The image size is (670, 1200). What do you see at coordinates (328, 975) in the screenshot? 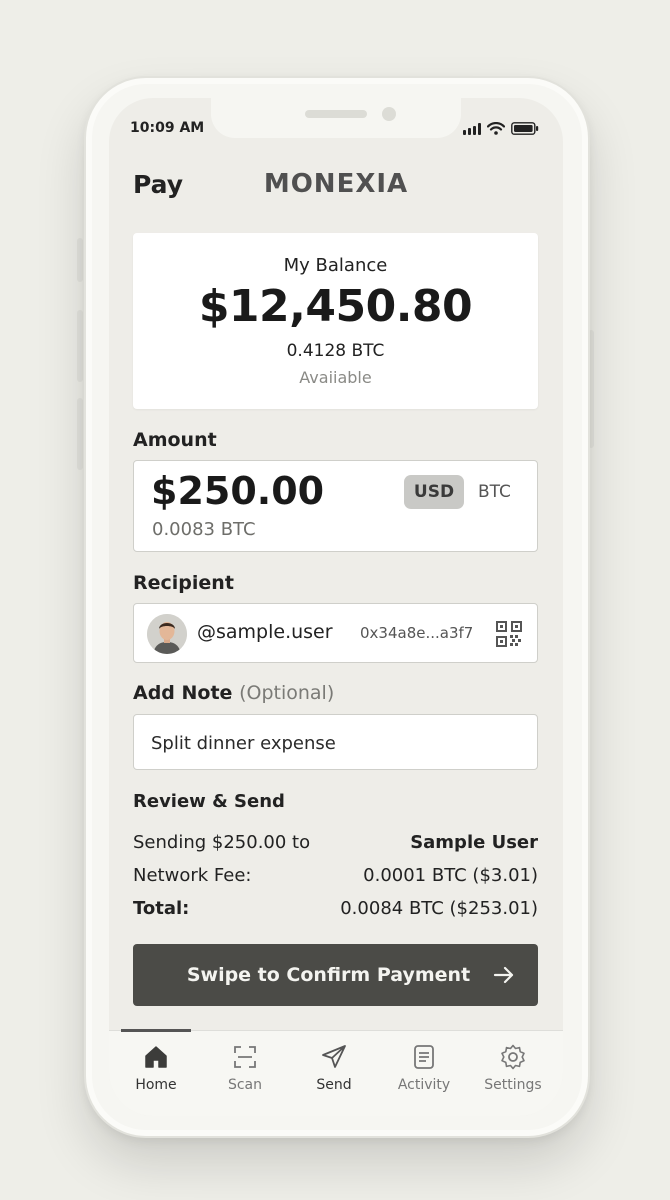
I see `confirm-label: Swipe to Confirm Payment` at bounding box center [328, 975].